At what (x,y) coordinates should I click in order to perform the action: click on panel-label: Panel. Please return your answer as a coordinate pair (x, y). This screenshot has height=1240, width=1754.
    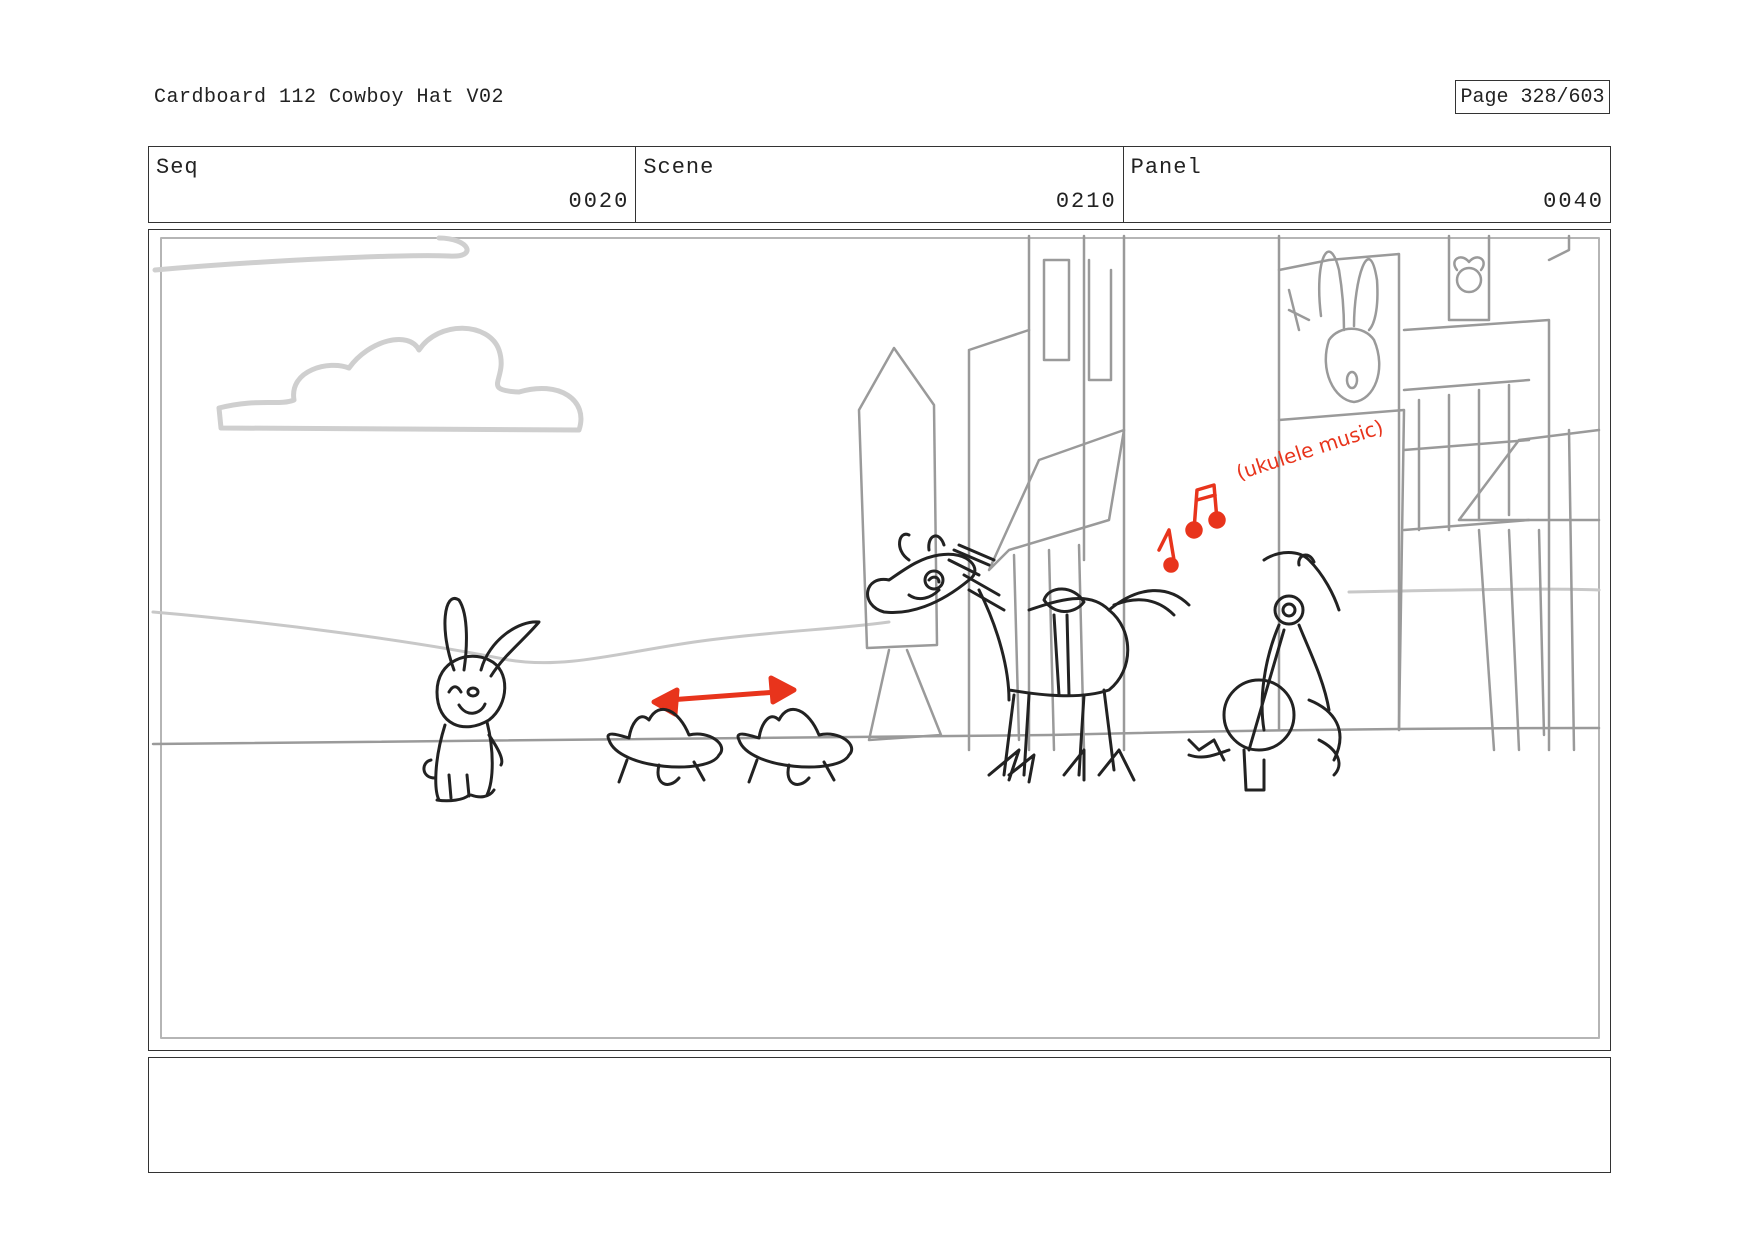
    Looking at the image, I should click on (1166, 167).